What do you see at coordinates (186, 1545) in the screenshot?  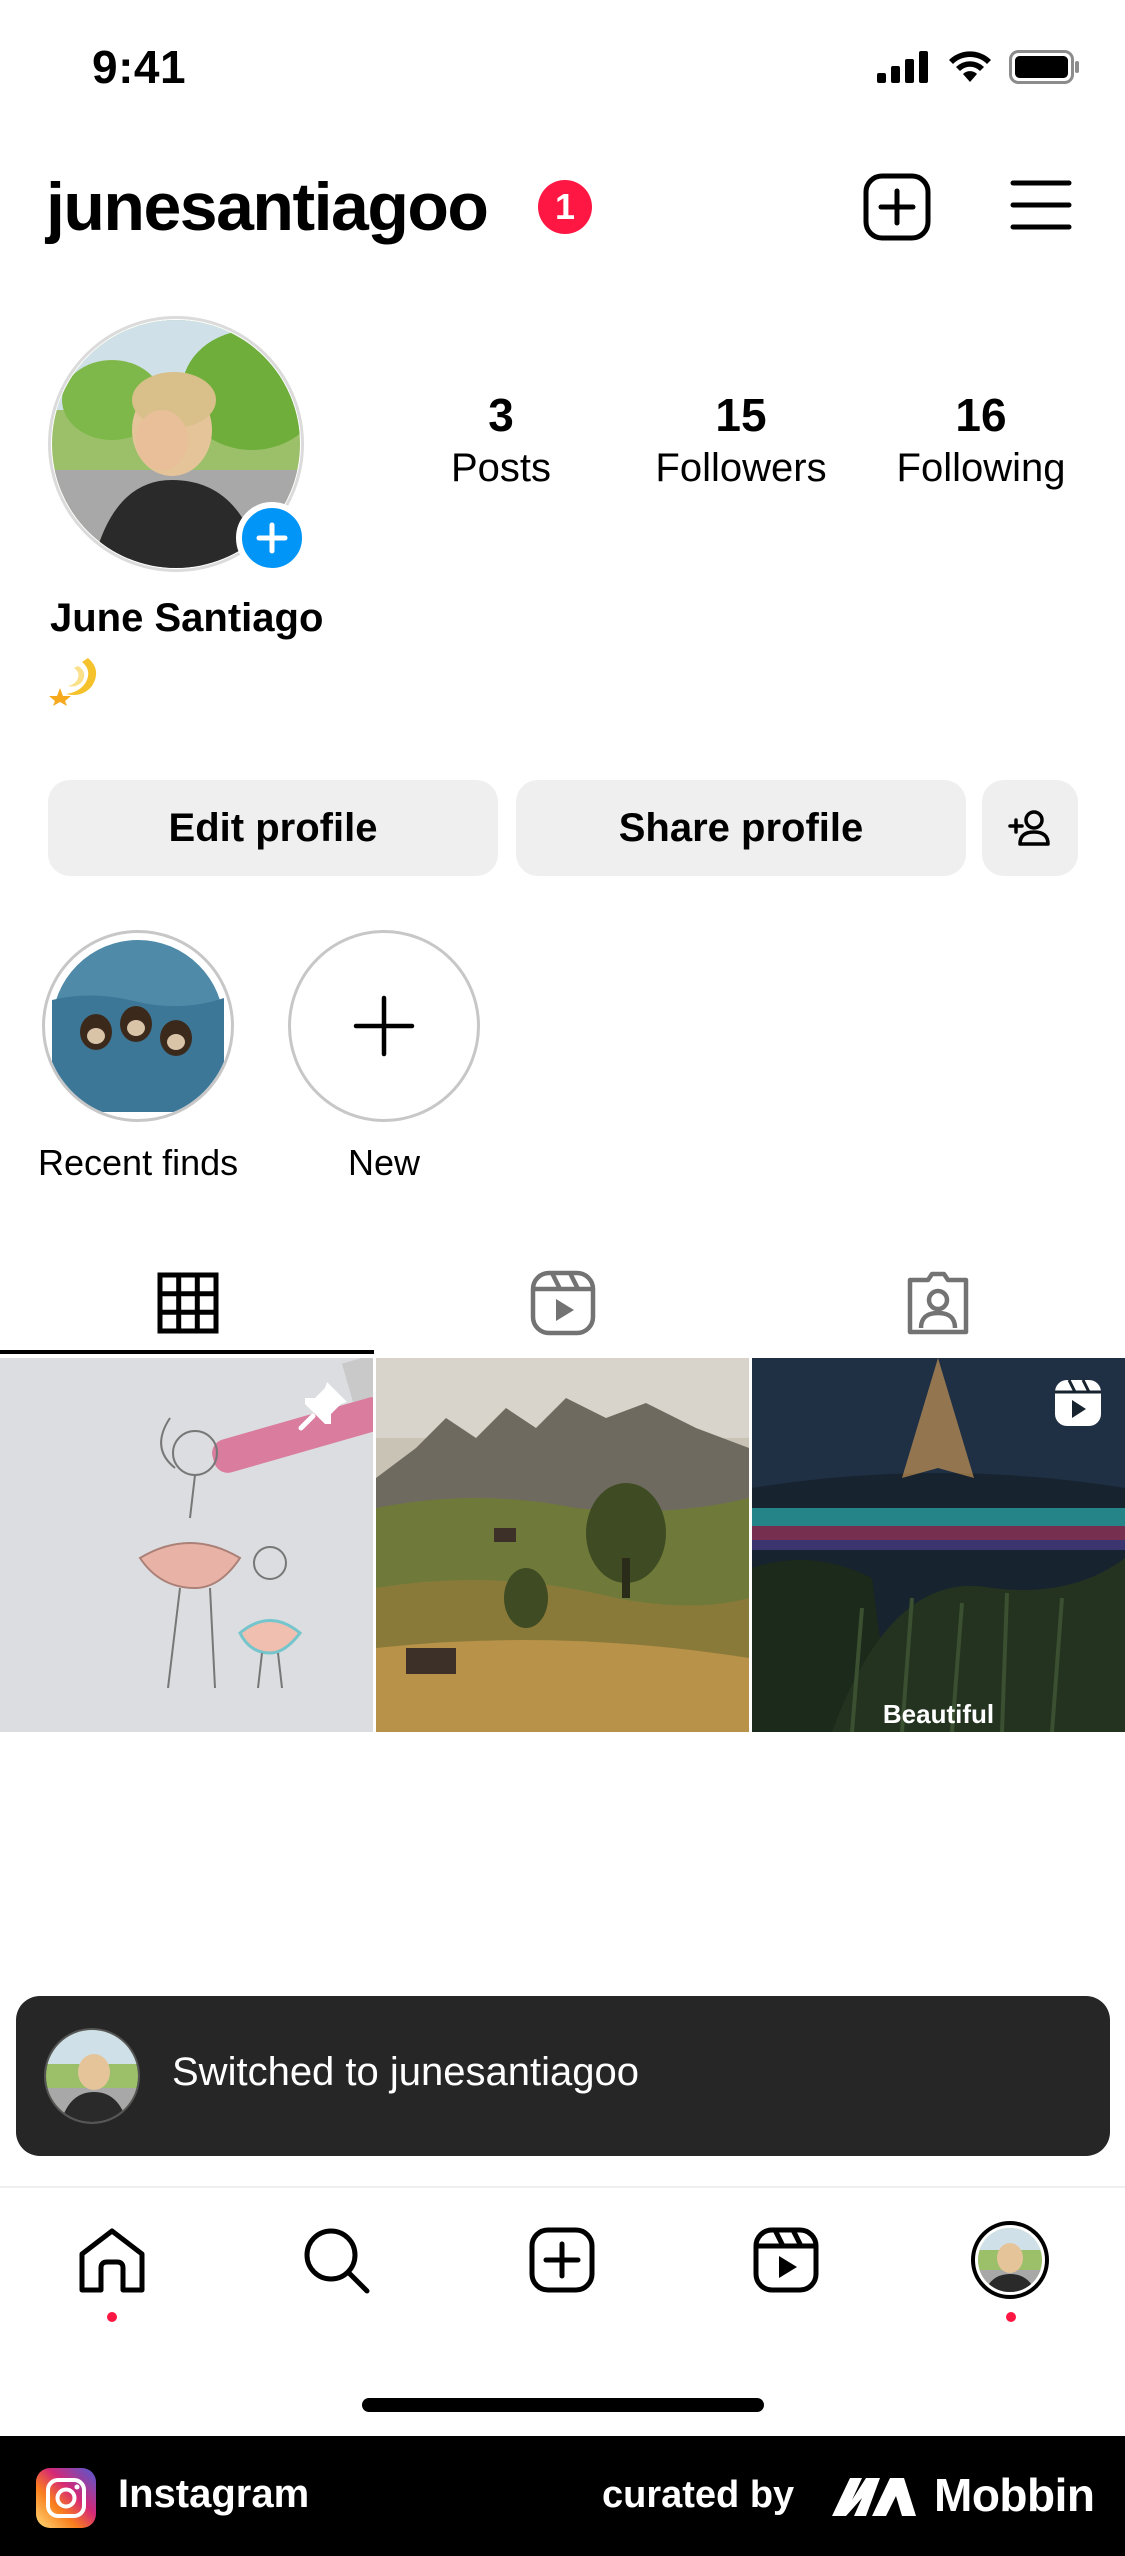 I see `ballerina-drawing-post` at bounding box center [186, 1545].